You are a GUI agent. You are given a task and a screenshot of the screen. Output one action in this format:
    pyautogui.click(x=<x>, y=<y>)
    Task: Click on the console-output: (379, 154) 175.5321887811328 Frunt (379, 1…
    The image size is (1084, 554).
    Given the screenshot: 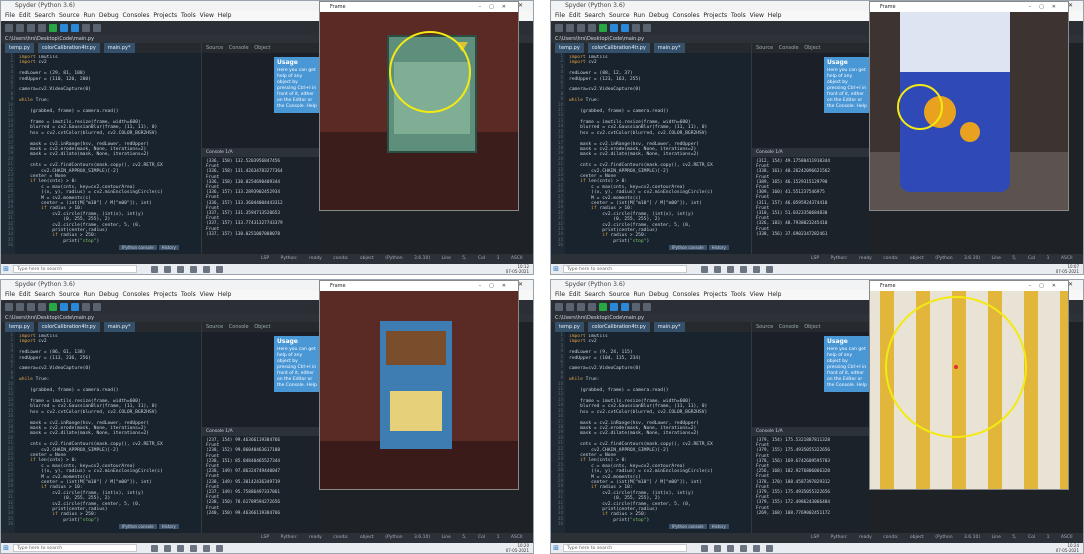 What is the action you would take?
    pyautogui.click(x=811, y=477)
    